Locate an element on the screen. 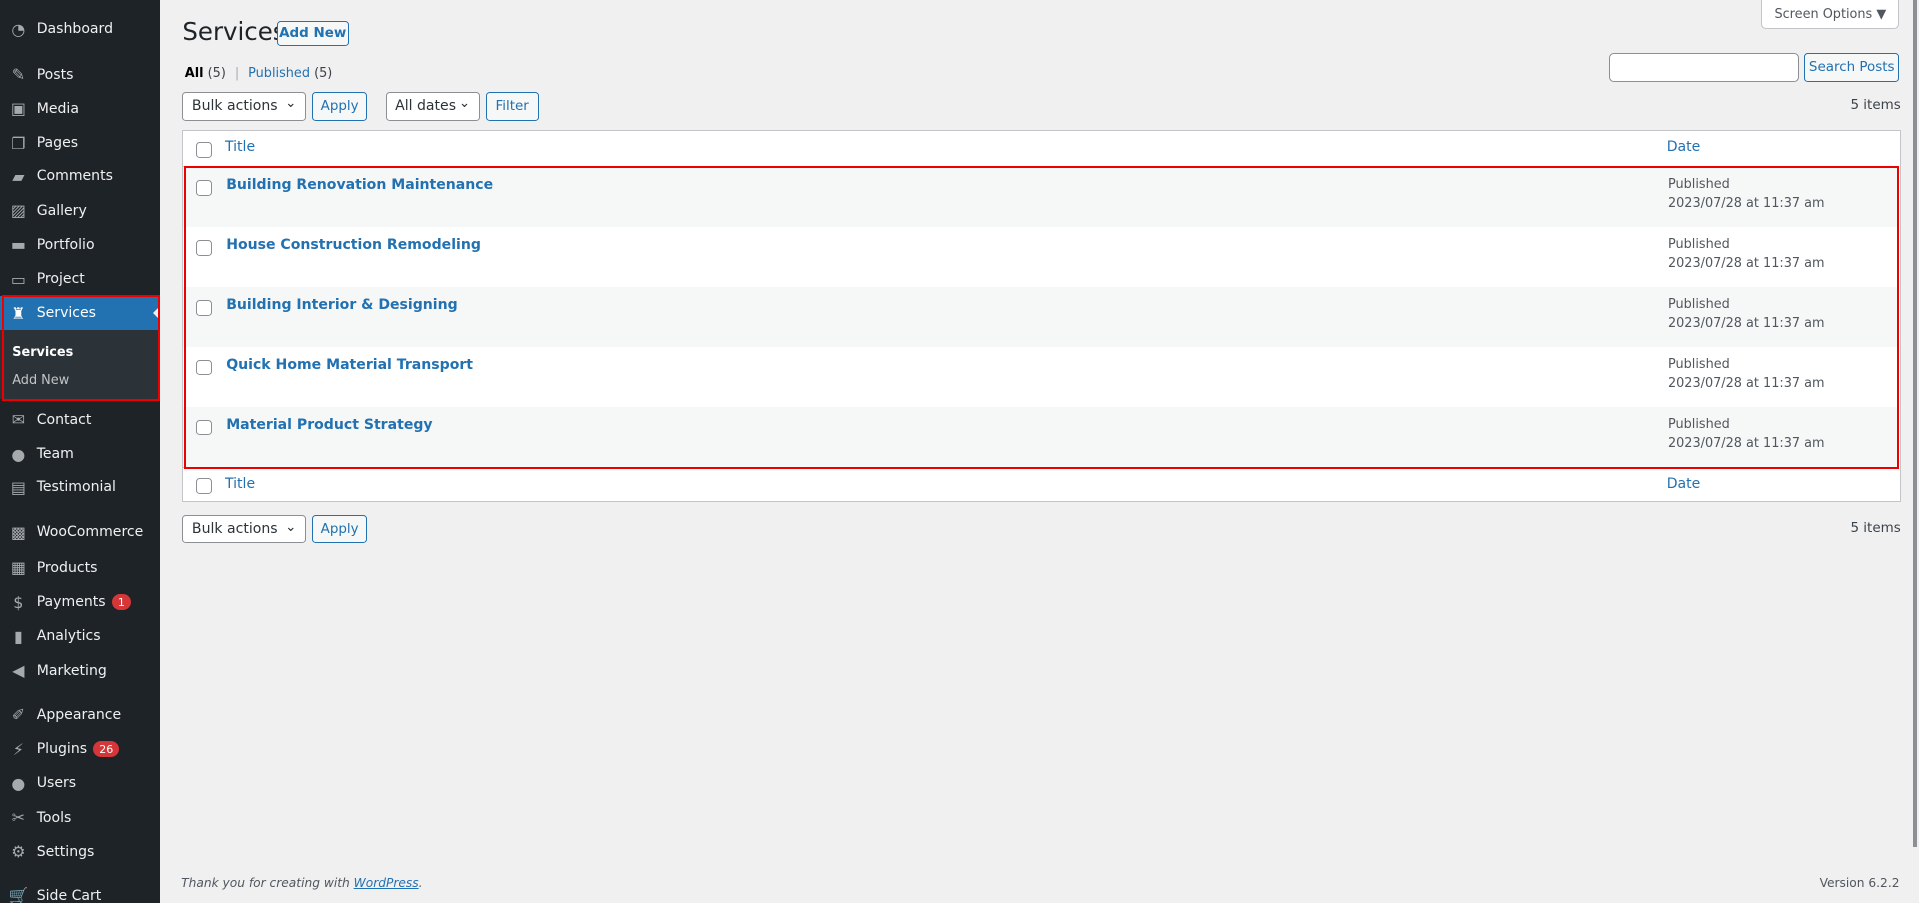 This screenshot has height=903, width=1919. comment-icon: ▰ is located at coordinates (18, 176).